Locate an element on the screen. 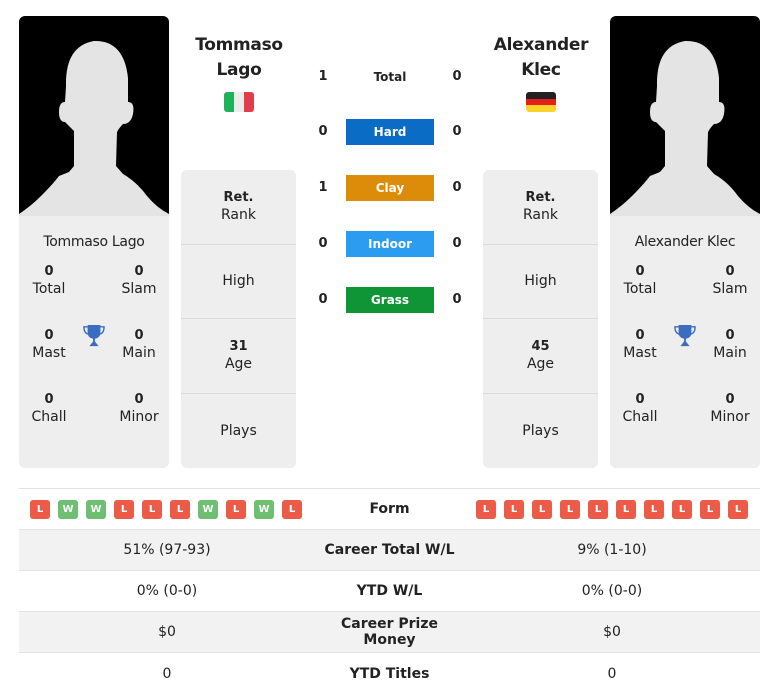 This screenshot has width=779, height=699. player2-form: LLLLLLLLLL is located at coordinates (612, 509).